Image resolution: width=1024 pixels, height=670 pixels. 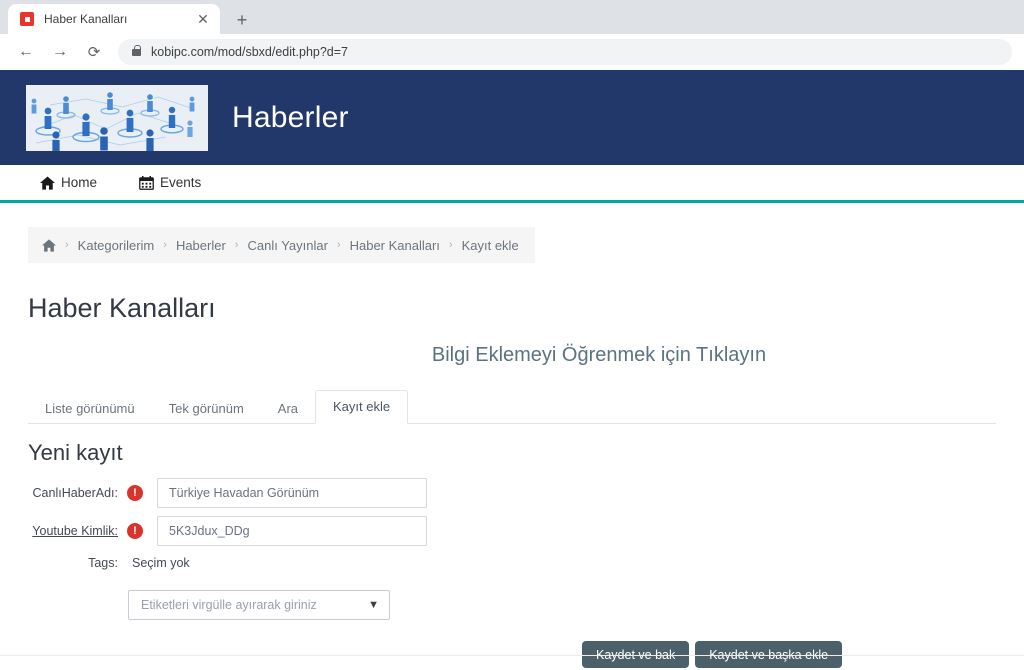 I want to click on field-label-canli-haber-adi: CanlıHaberAdı:, so click(x=75, y=493).